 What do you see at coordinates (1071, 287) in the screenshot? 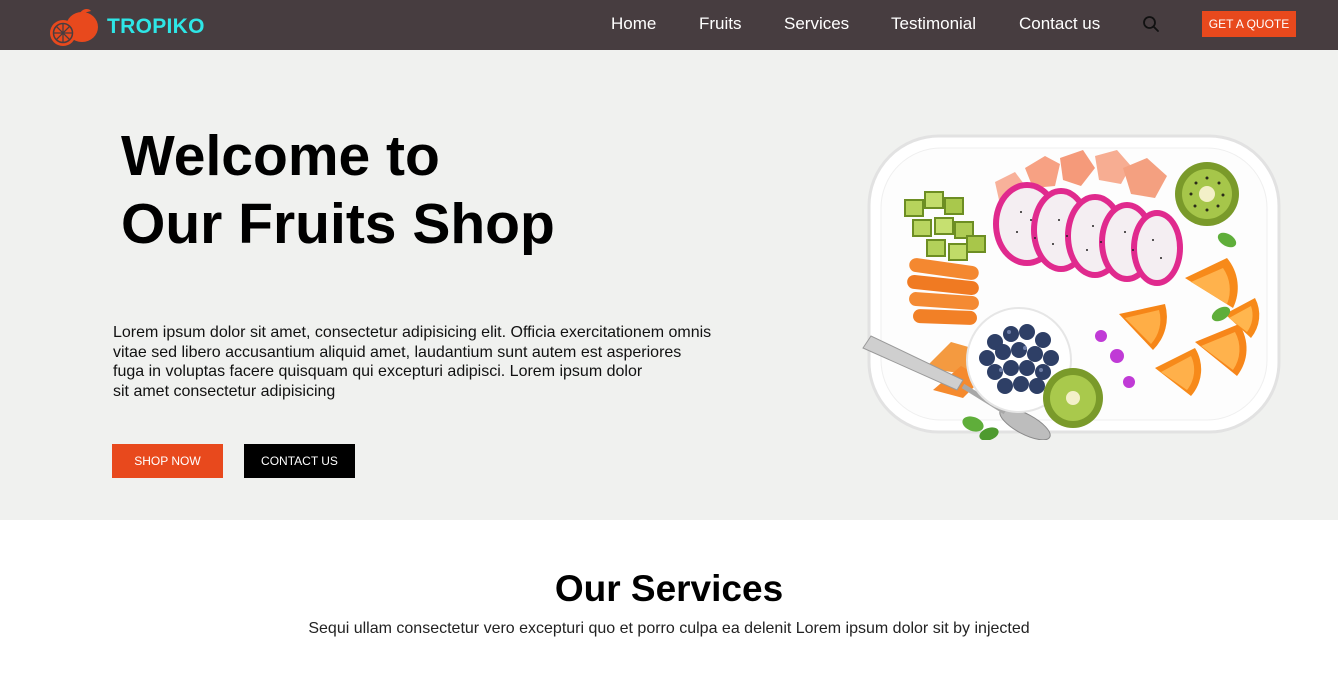
I see `fruit-plate-image` at bounding box center [1071, 287].